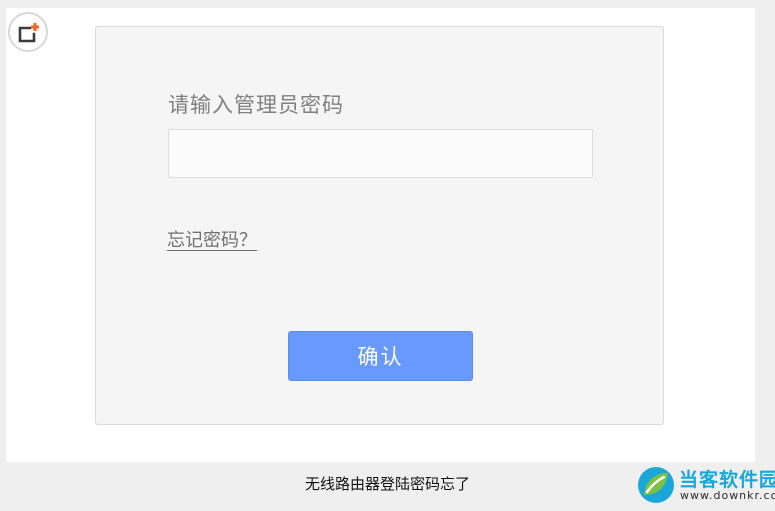 This screenshot has height=511, width=775. I want to click on forgot-password-link: 忘记密码？, so click(212, 239).